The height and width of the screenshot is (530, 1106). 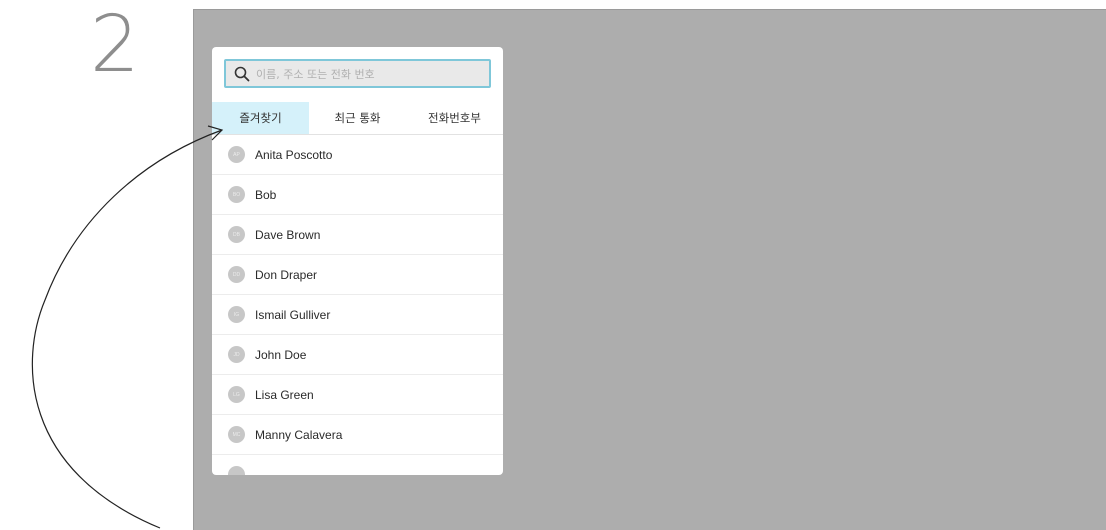 What do you see at coordinates (288, 234) in the screenshot?
I see `contact-name: Dave Brown` at bounding box center [288, 234].